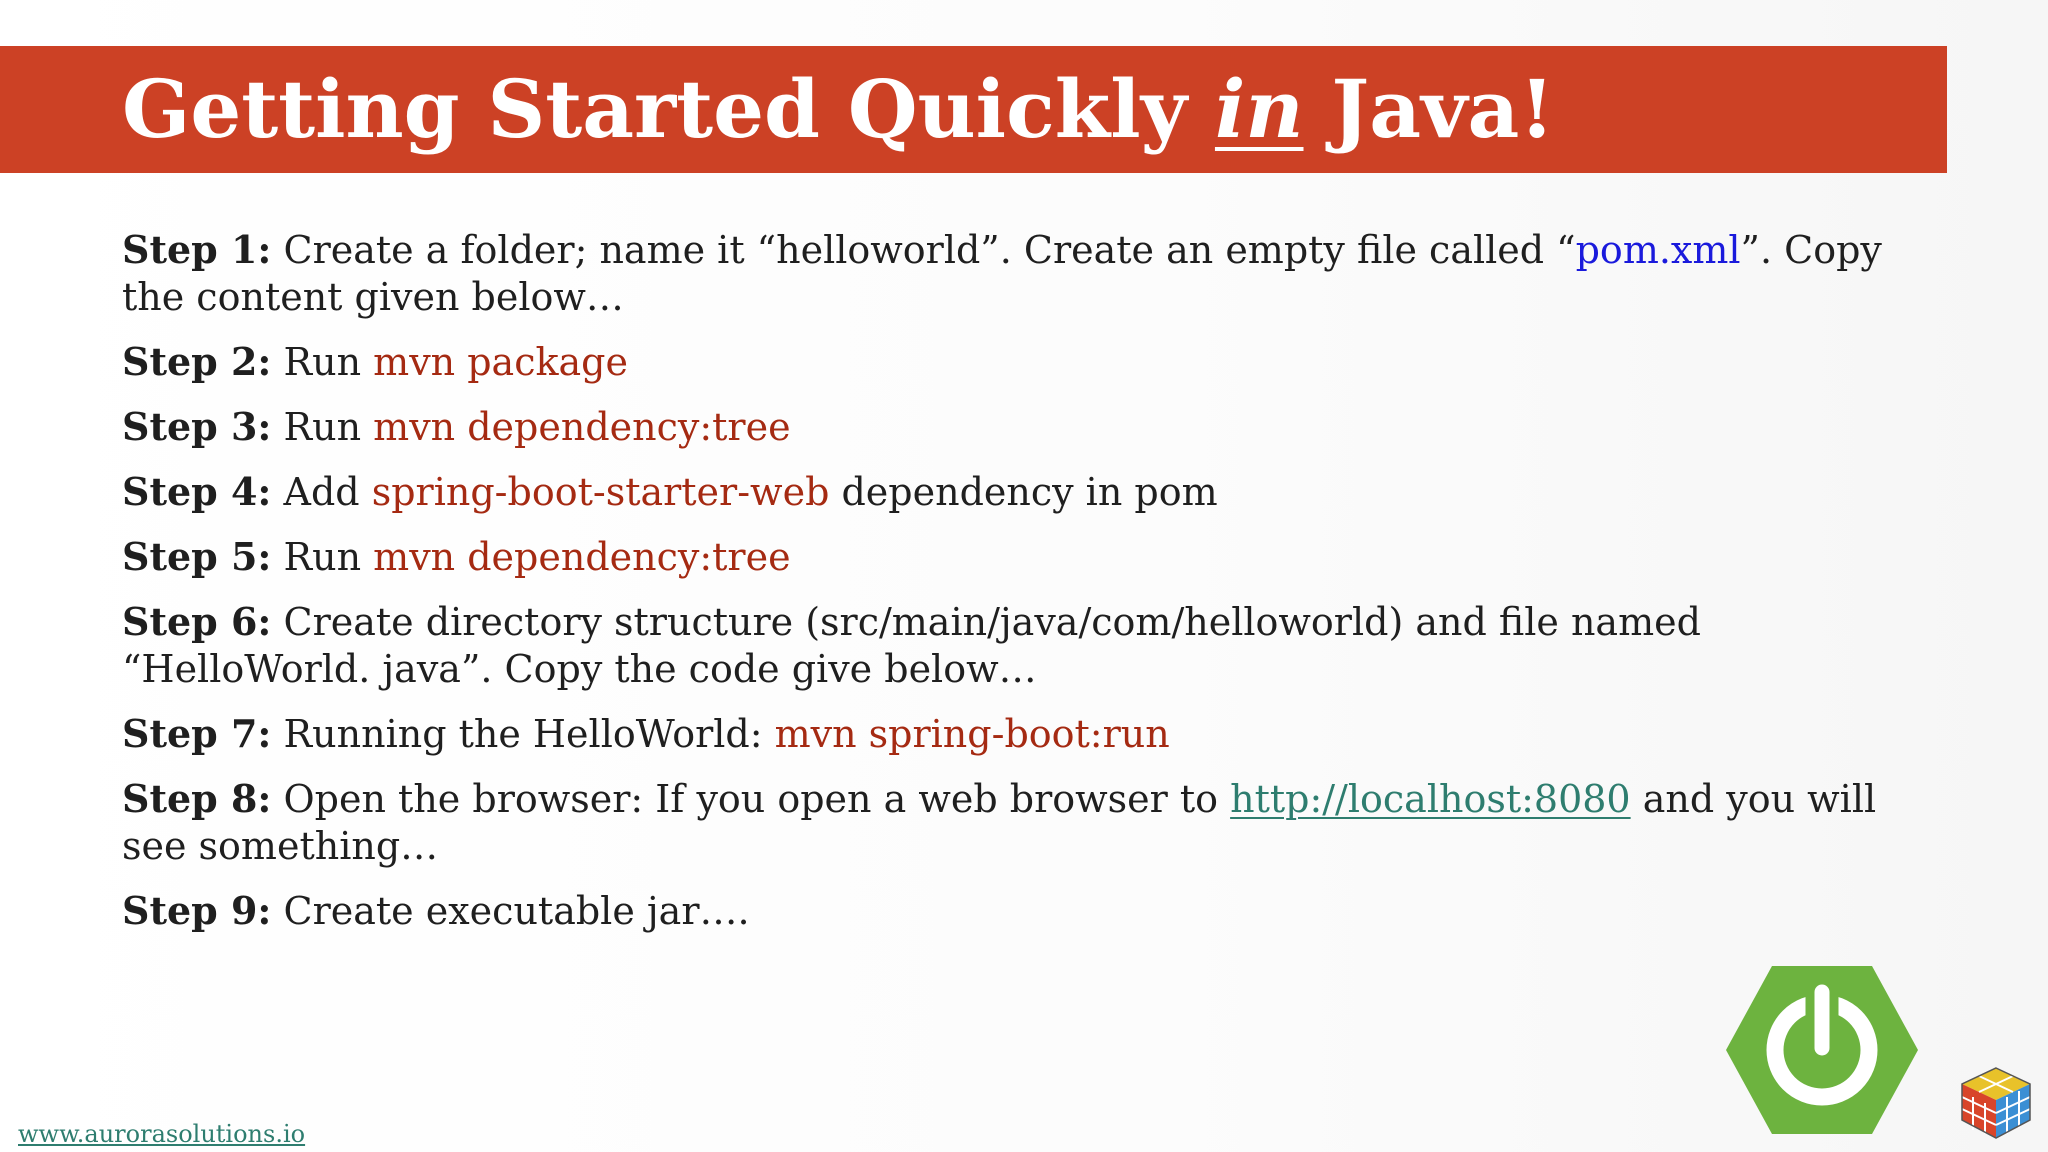 This screenshot has width=2048, height=1152. What do you see at coordinates (600, 492) in the screenshot?
I see `command-text: spring-boot-starter-web` at bounding box center [600, 492].